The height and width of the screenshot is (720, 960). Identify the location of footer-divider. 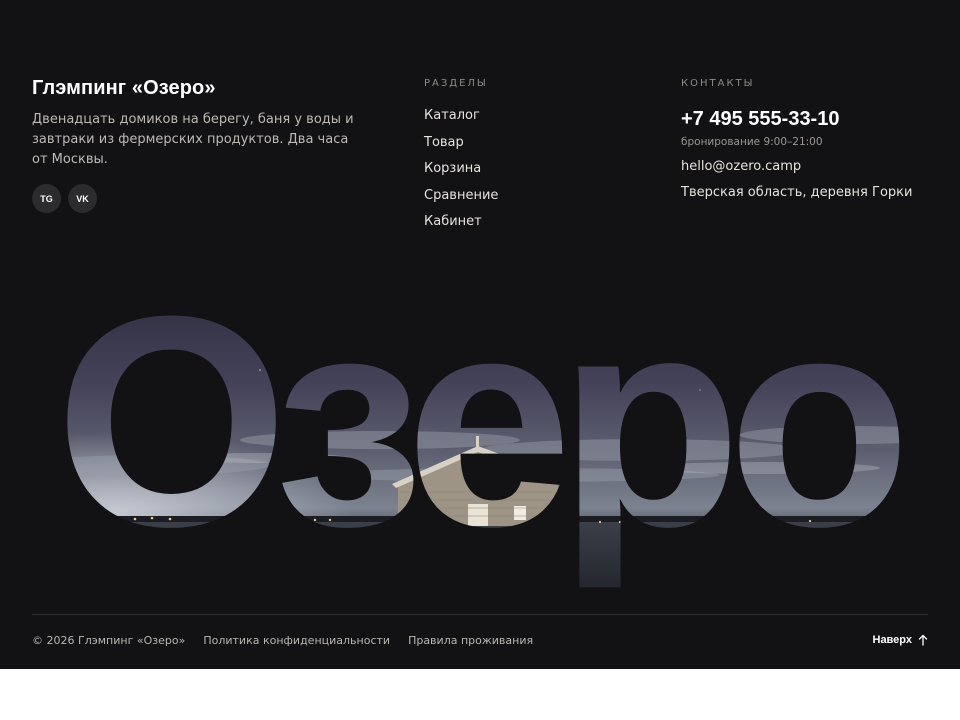
(480, 614).